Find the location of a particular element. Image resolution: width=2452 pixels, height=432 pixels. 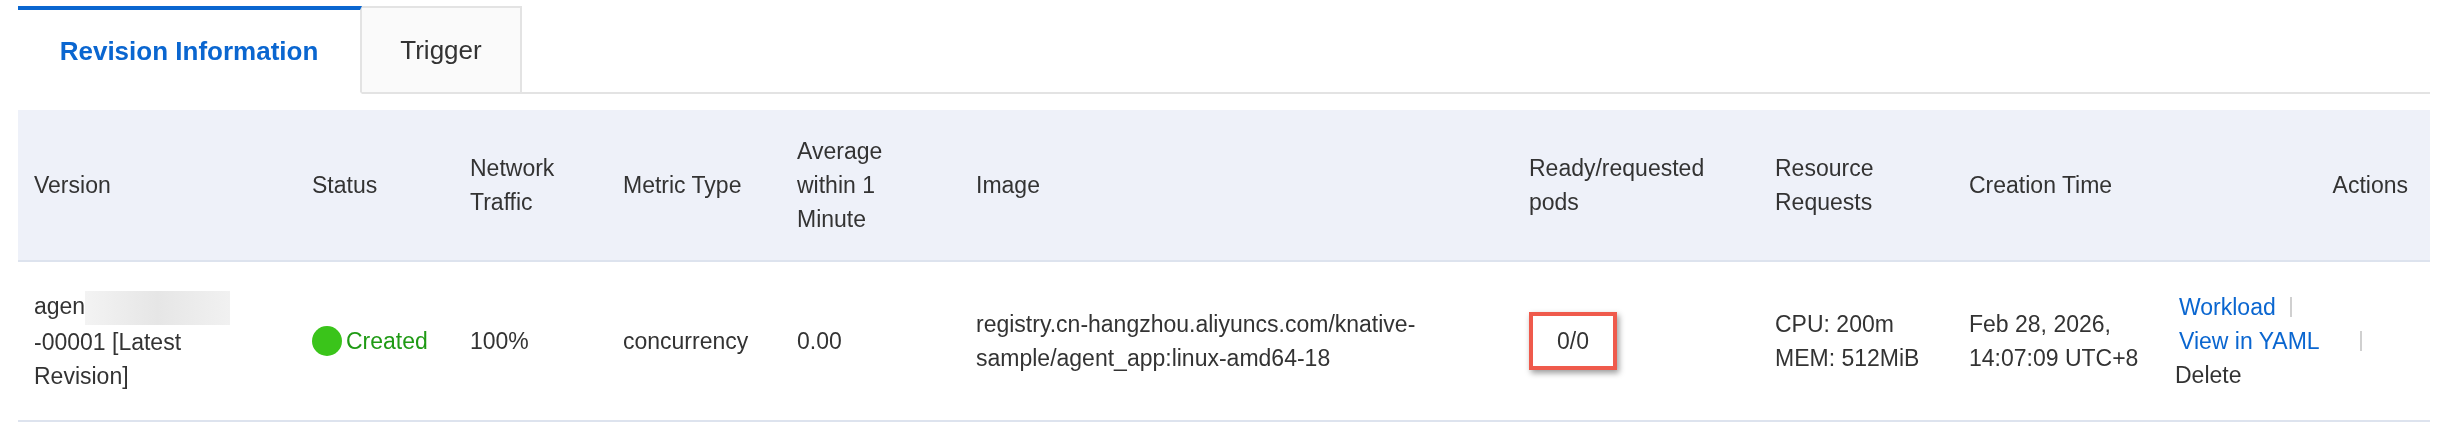

table-cell: agen -00001 [Latest Revision] is located at coordinates (158, 341).